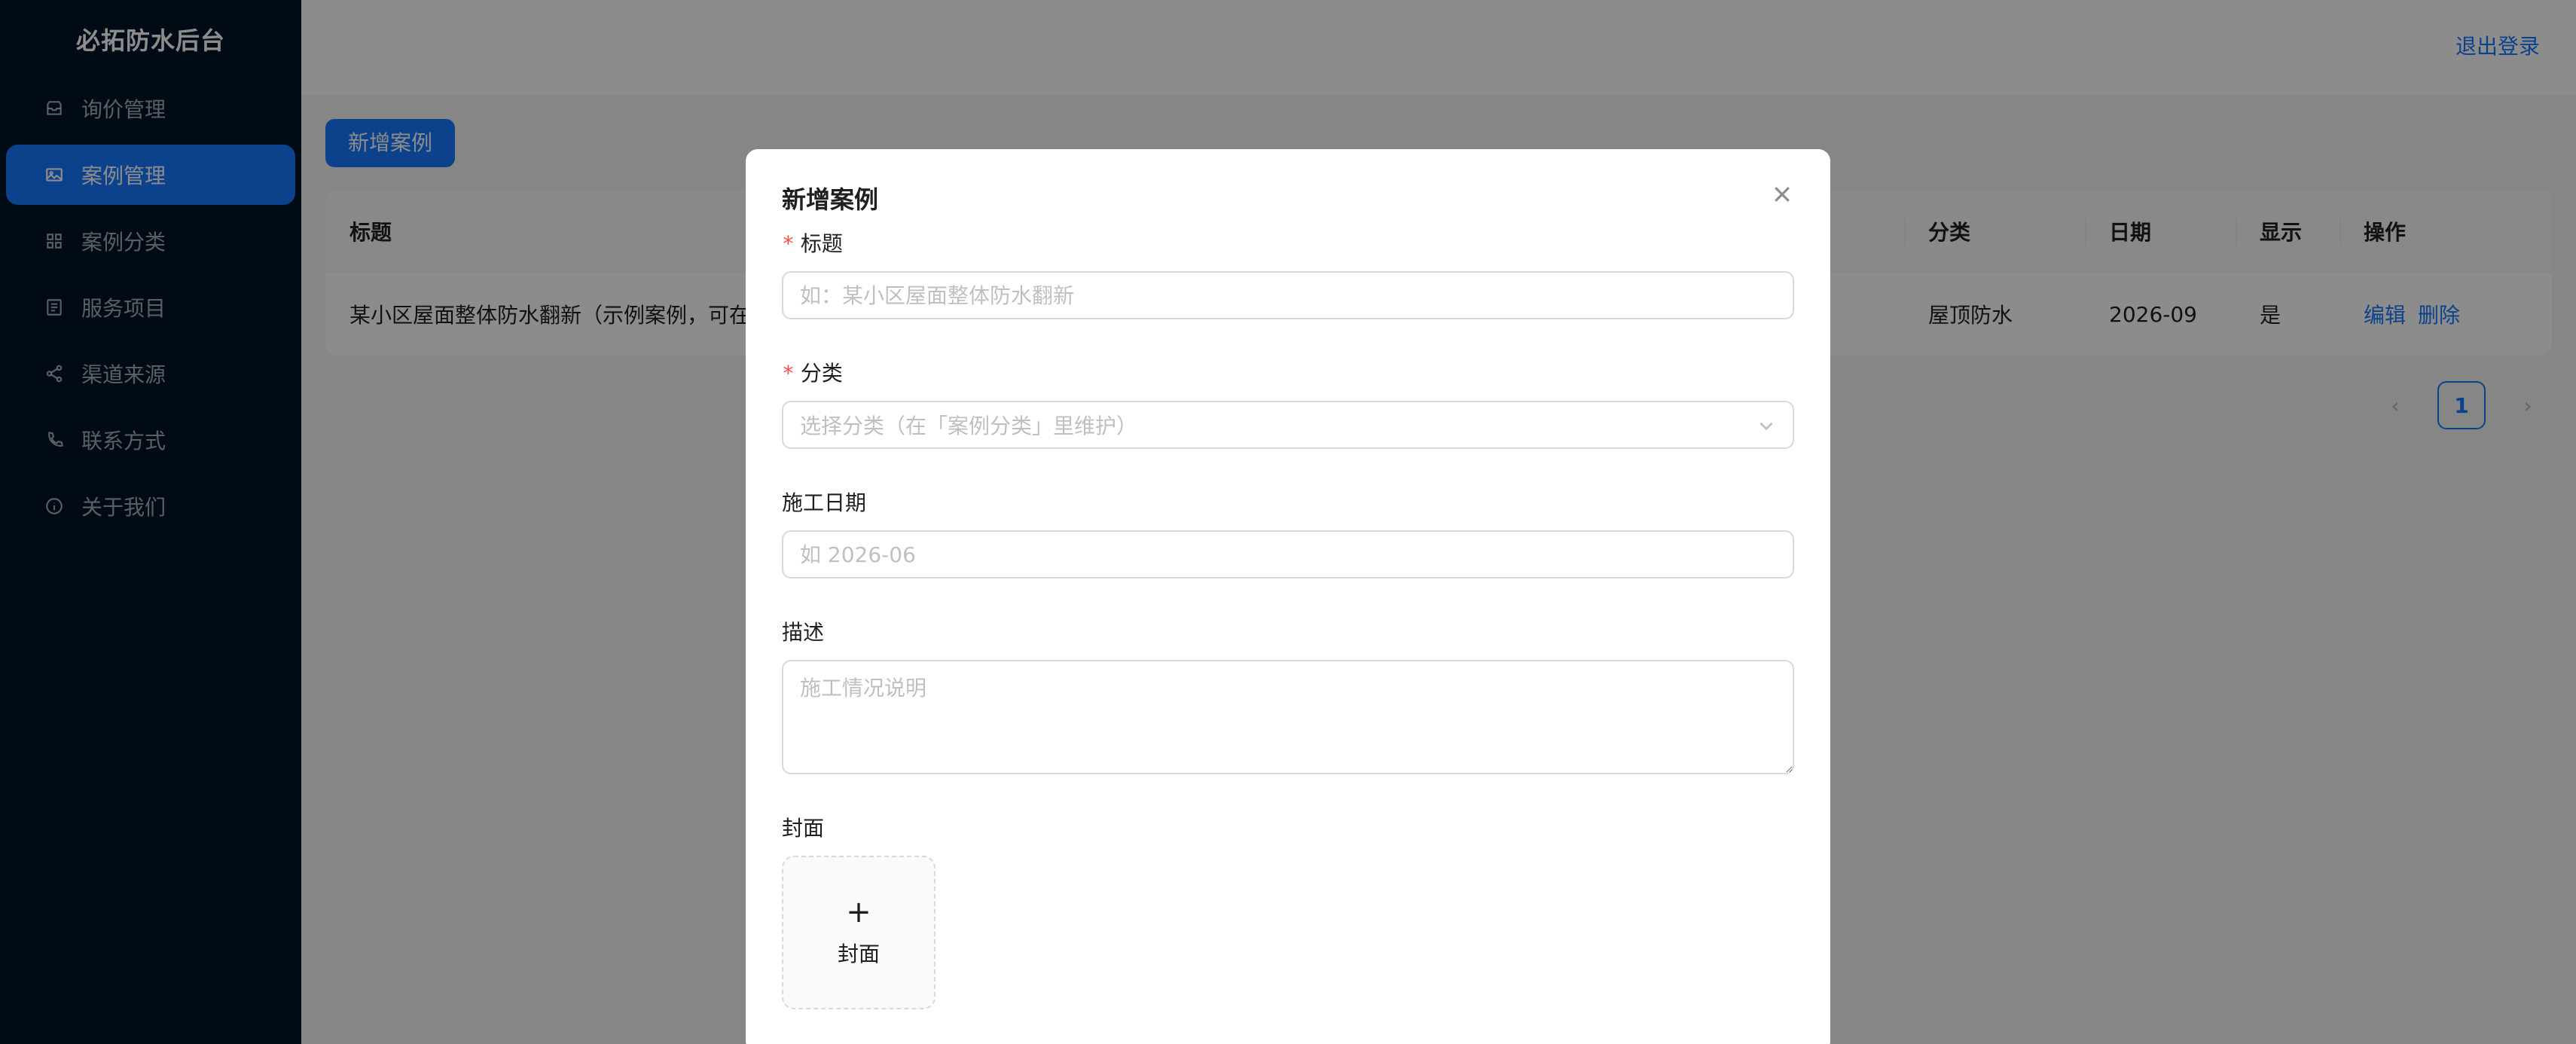 The width and height of the screenshot is (2576, 1044). What do you see at coordinates (1288, 295) in the screenshot?
I see `title-input` at bounding box center [1288, 295].